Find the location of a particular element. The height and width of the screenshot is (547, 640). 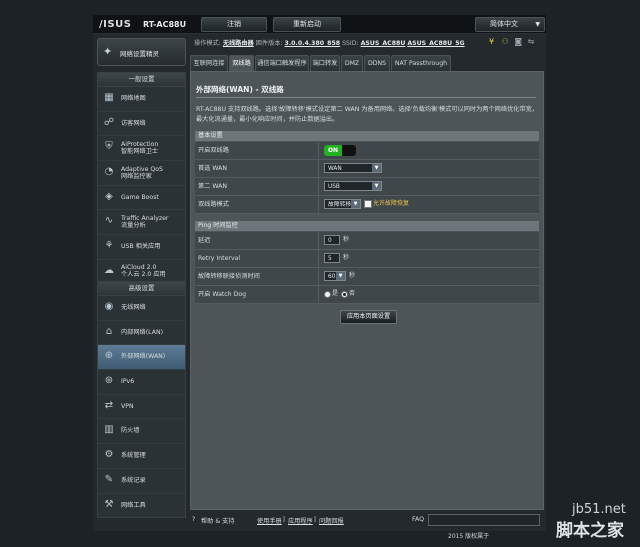

ssid-5g-link: ASUS_AC88U_5G is located at coordinates (435, 43).